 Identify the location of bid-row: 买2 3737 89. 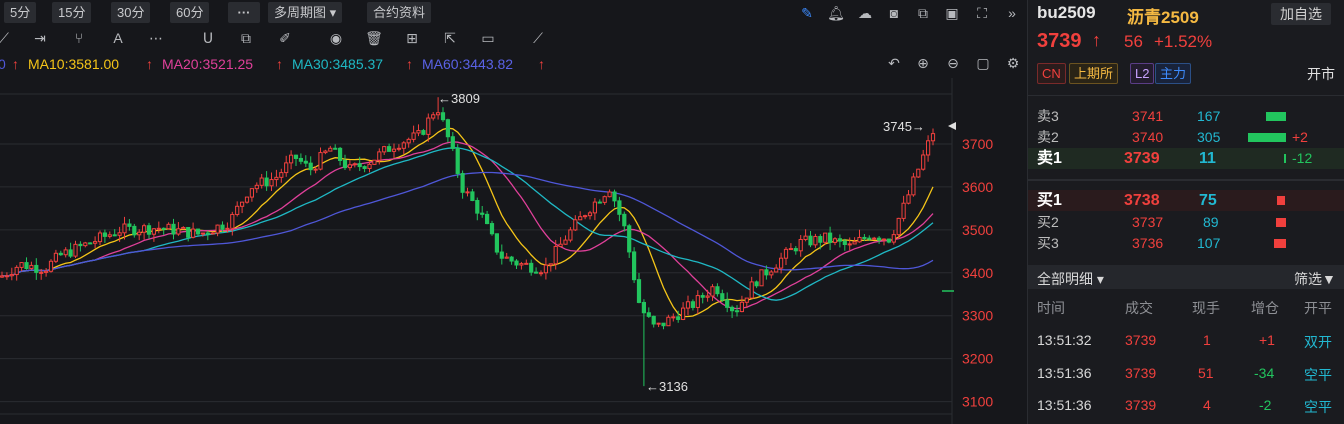
(1186, 222).